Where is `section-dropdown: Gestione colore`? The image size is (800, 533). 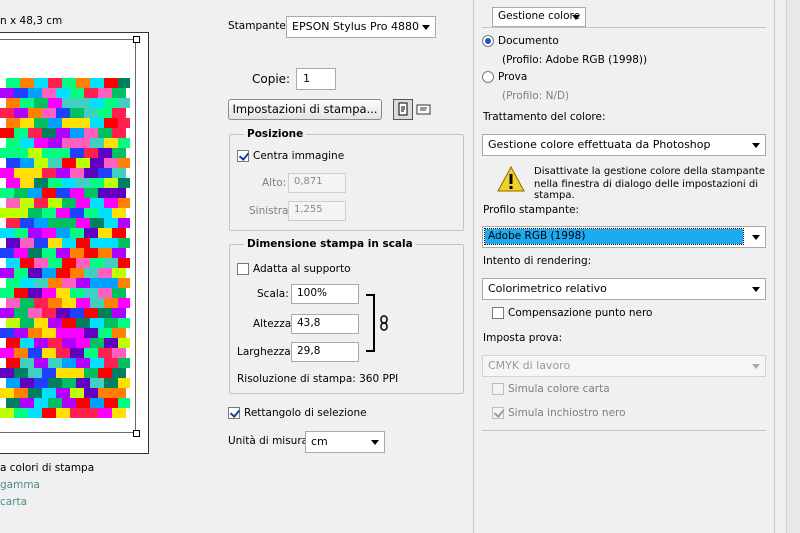
section-dropdown: Gestione colore is located at coordinates (539, 17).